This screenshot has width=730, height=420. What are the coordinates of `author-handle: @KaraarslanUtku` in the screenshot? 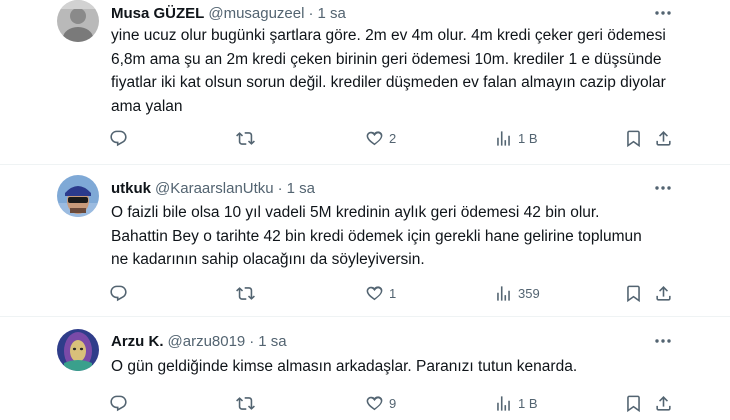 It's located at (214, 188).